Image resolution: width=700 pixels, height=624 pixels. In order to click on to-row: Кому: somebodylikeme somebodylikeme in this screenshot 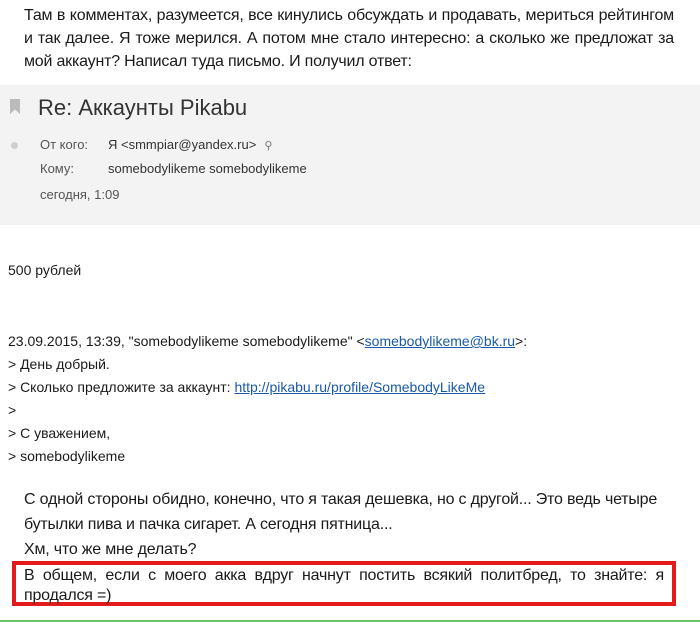, I will do `click(173, 168)`.